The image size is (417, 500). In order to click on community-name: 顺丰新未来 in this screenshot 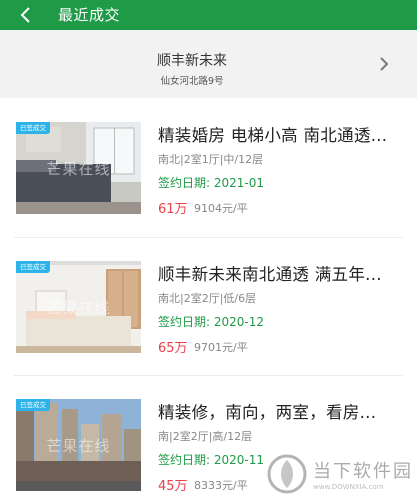, I will do `click(192, 61)`.